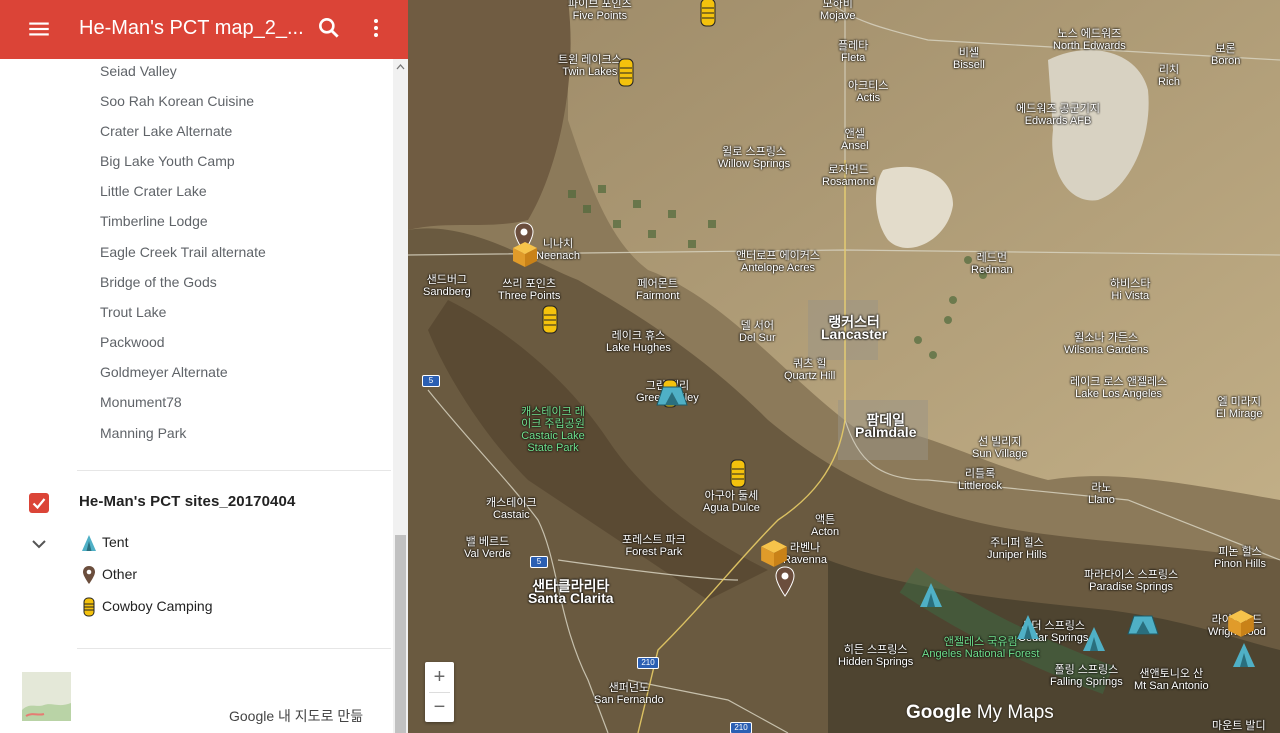 The width and height of the screenshot is (1280, 733). Describe the element at coordinates (1130, 290) in the screenshot. I see `map-label: 하비스타 Hi Vista` at that location.